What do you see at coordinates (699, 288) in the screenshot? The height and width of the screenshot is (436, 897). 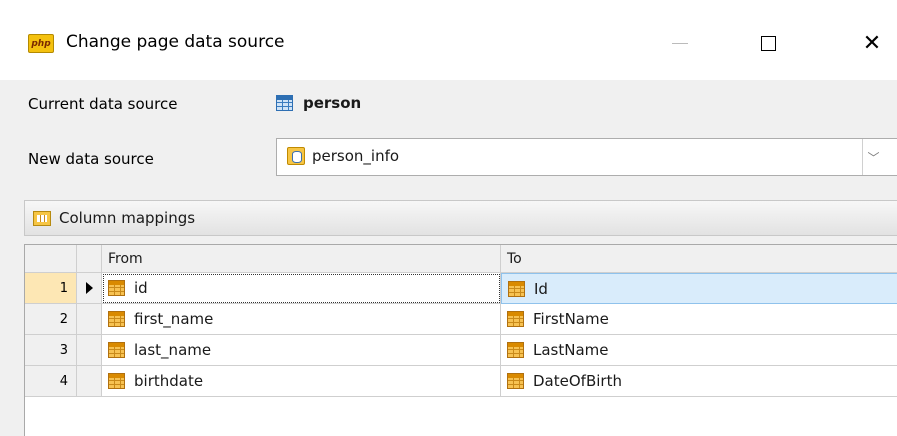 I see `to-cell: Id` at bounding box center [699, 288].